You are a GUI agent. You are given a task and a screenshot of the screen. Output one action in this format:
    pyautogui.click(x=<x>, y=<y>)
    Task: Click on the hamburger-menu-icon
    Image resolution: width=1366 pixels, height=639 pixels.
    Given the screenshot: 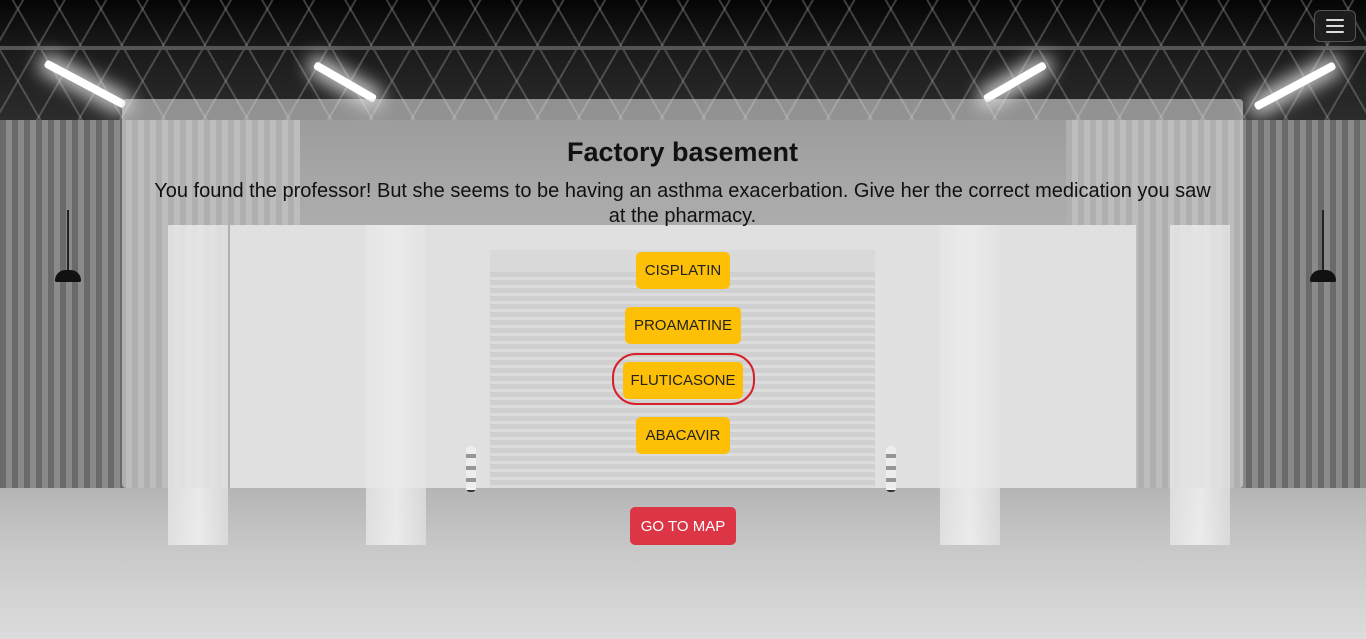 What is the action you would take?
    pyautogui.click(x=1335, y=26)
    